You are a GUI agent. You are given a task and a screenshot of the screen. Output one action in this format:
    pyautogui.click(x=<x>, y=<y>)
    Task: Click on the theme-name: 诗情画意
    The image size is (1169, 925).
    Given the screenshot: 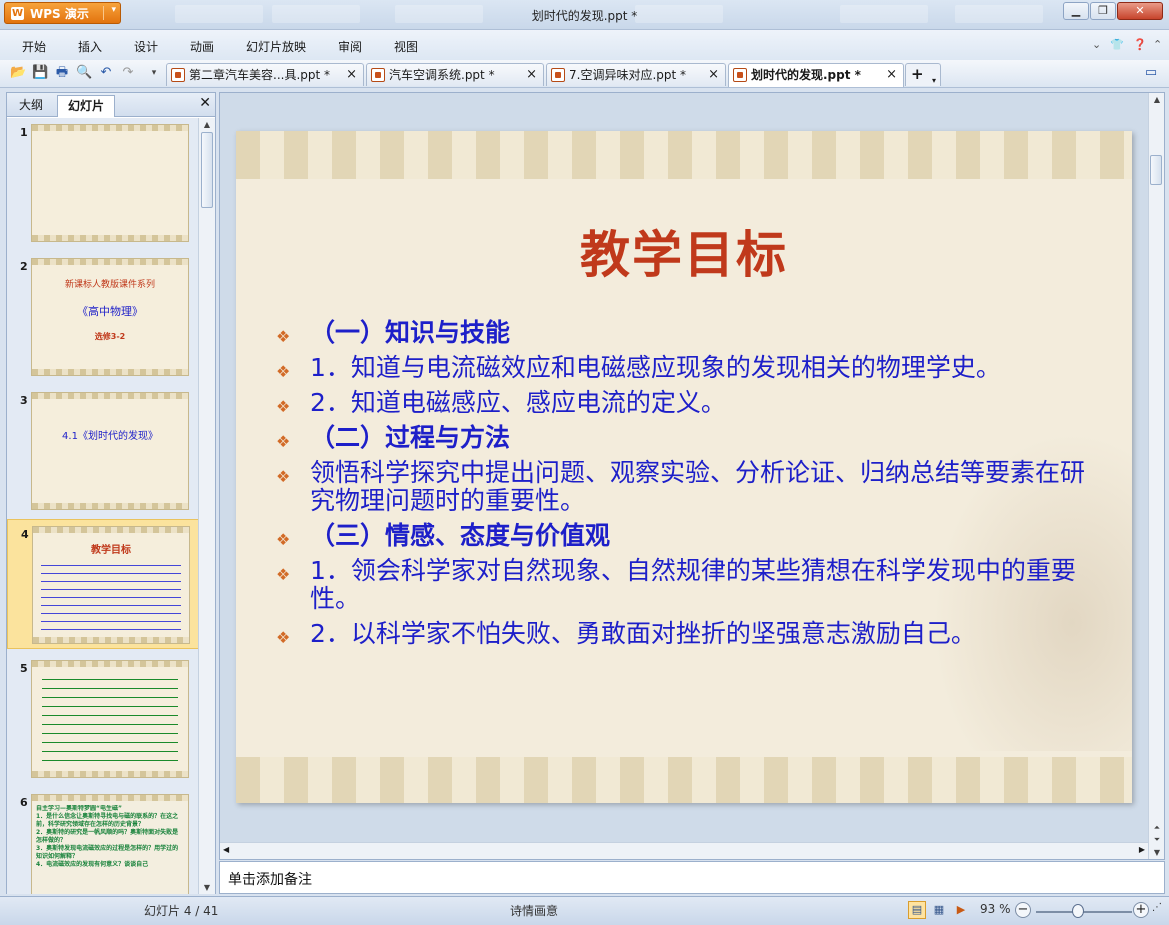 What is the action you would take?
    pyautogui.click(x=534, y=911)
    